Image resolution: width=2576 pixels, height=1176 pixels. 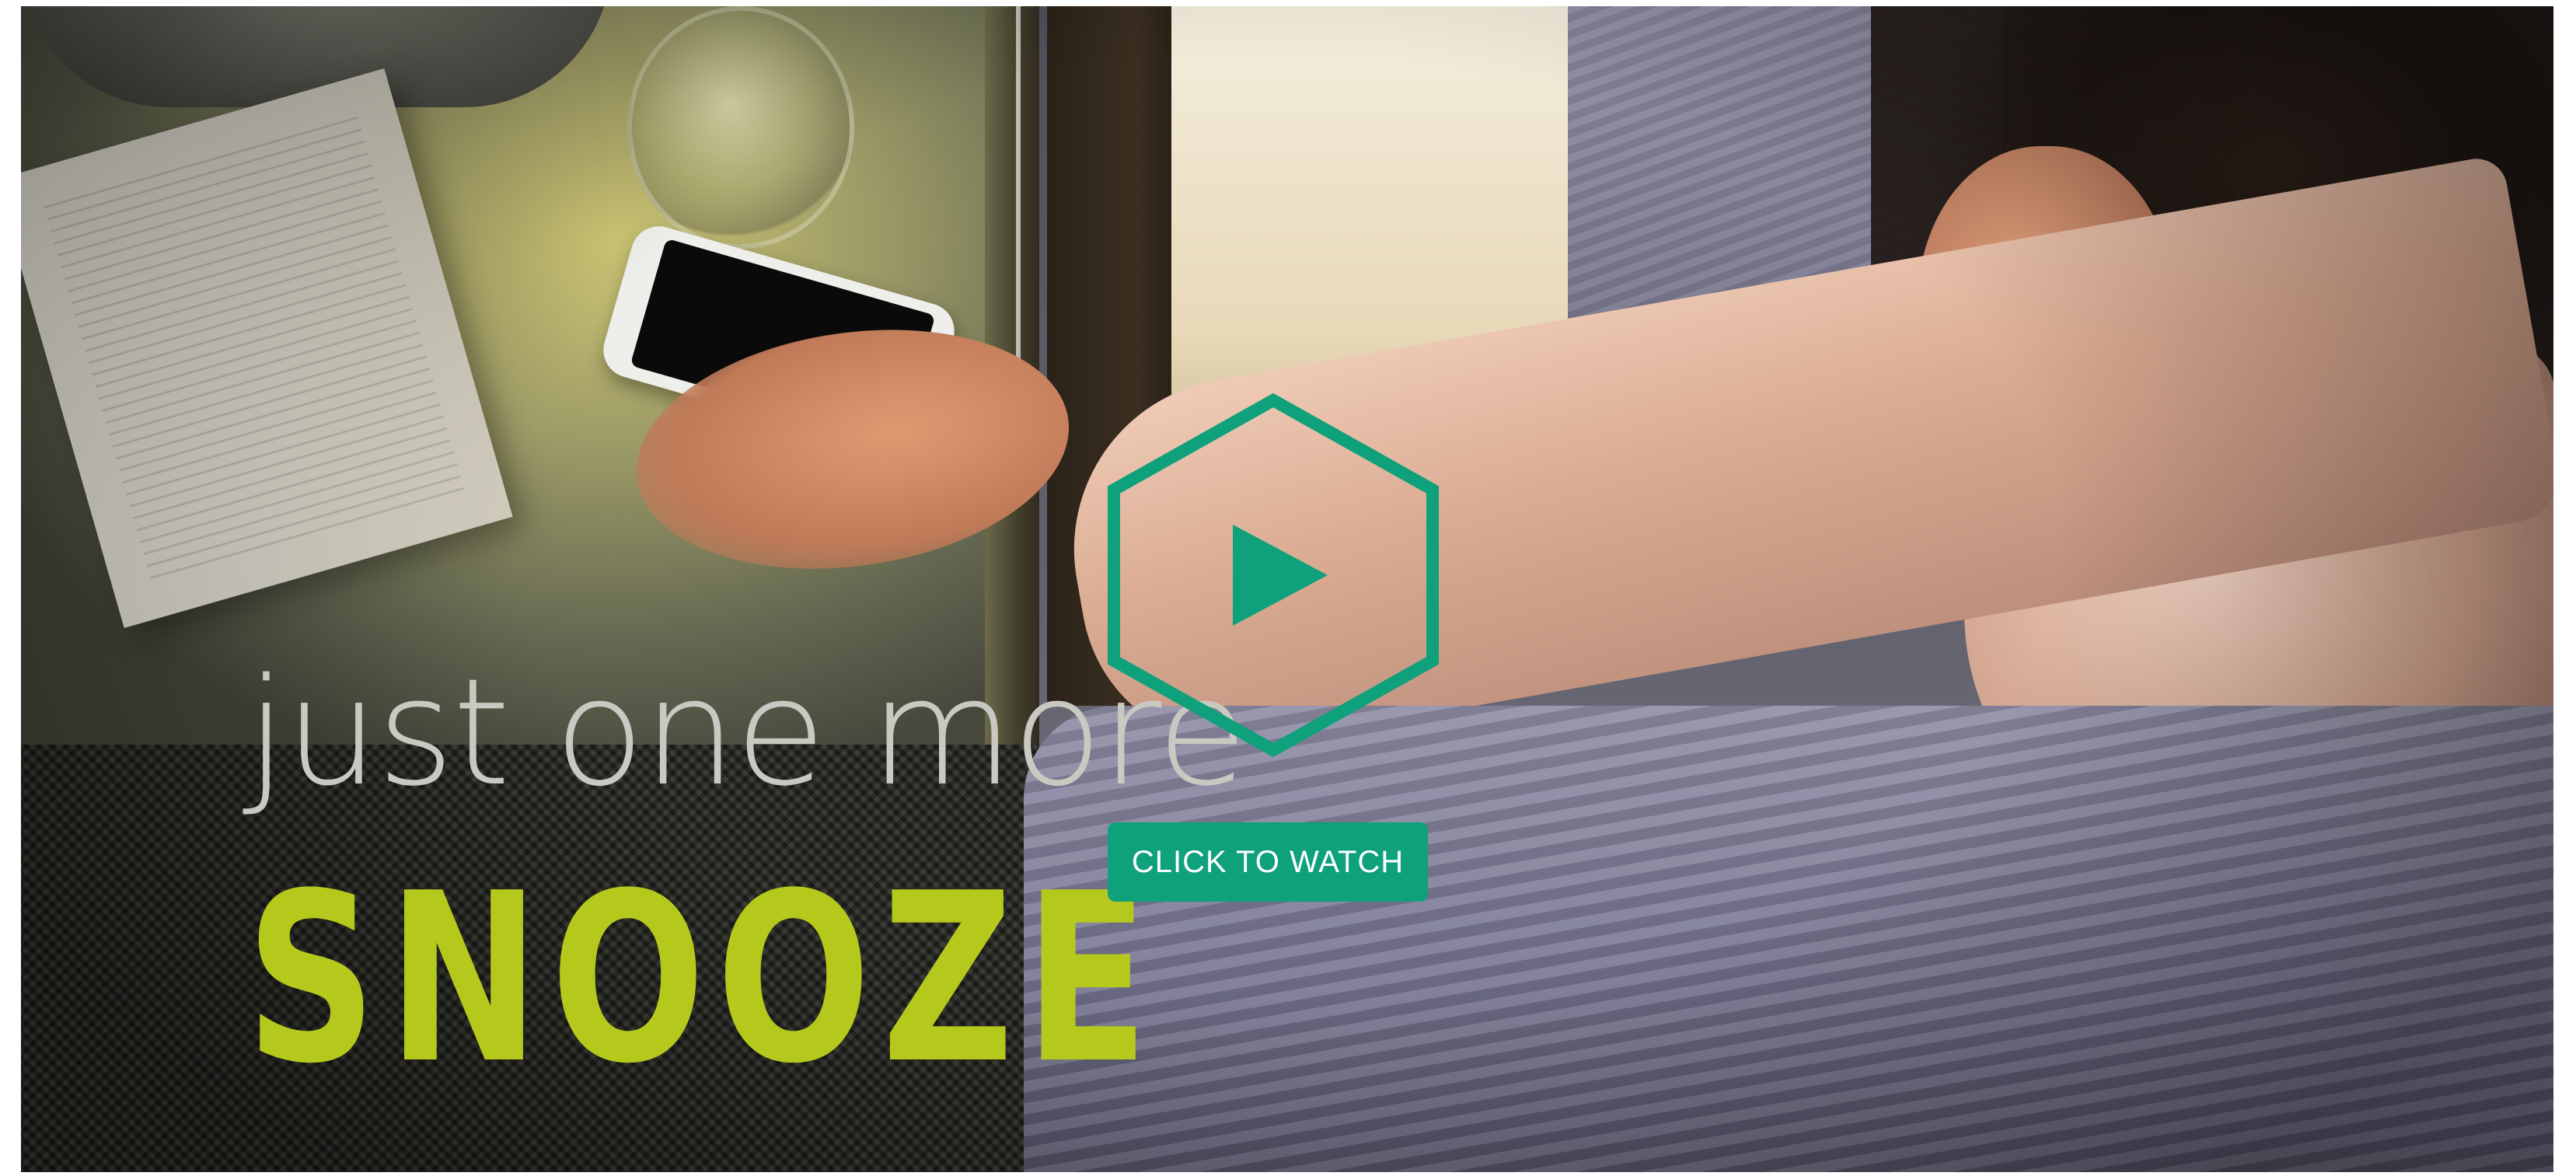 I want to click on play-icon, so click(x=1280, y=575).